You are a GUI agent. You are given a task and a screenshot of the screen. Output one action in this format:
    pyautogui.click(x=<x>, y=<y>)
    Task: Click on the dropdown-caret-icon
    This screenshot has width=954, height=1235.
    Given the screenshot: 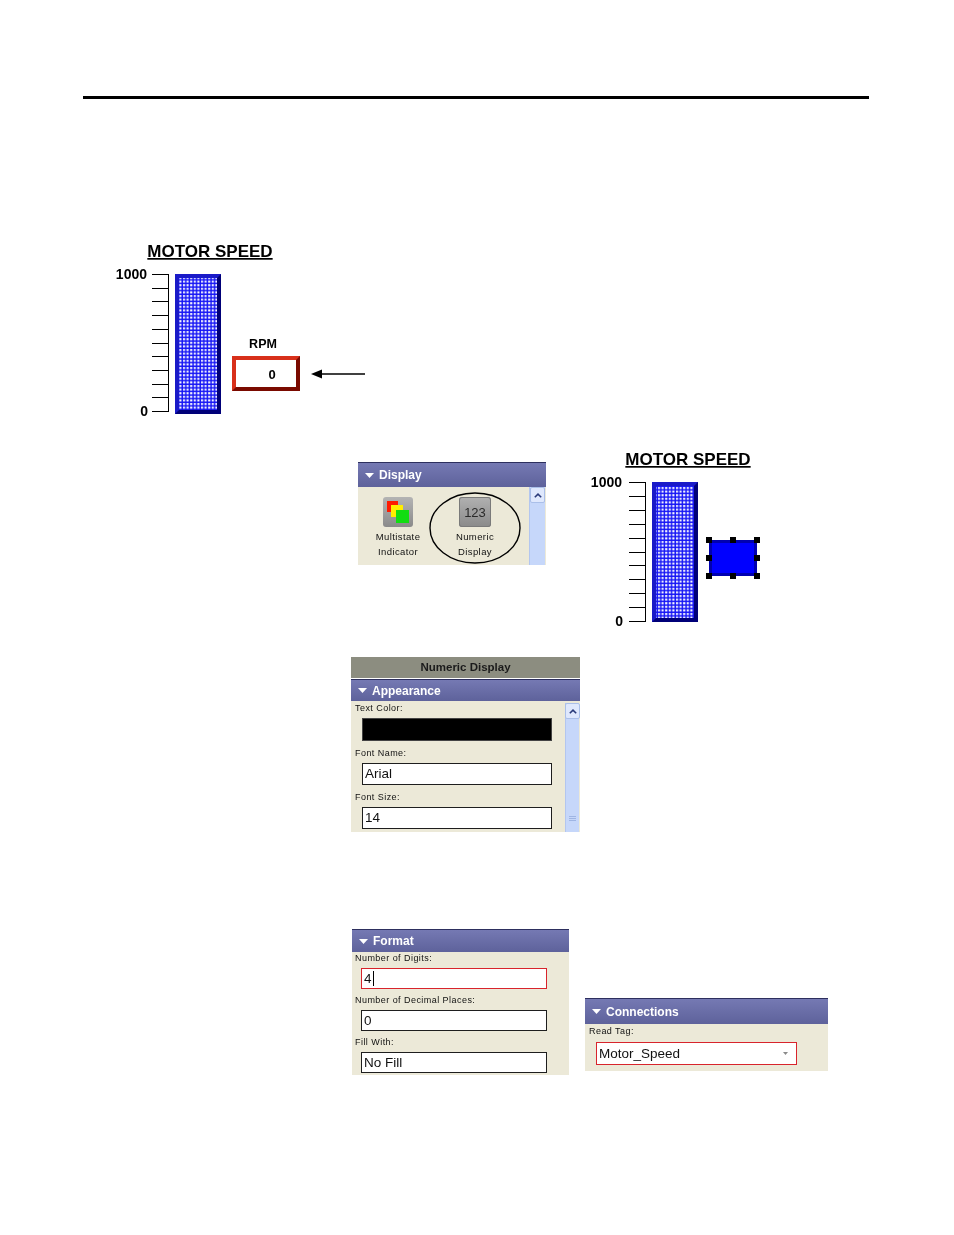 What is the action you would take?
    pyautogui.click(x=785, y=1053)
    